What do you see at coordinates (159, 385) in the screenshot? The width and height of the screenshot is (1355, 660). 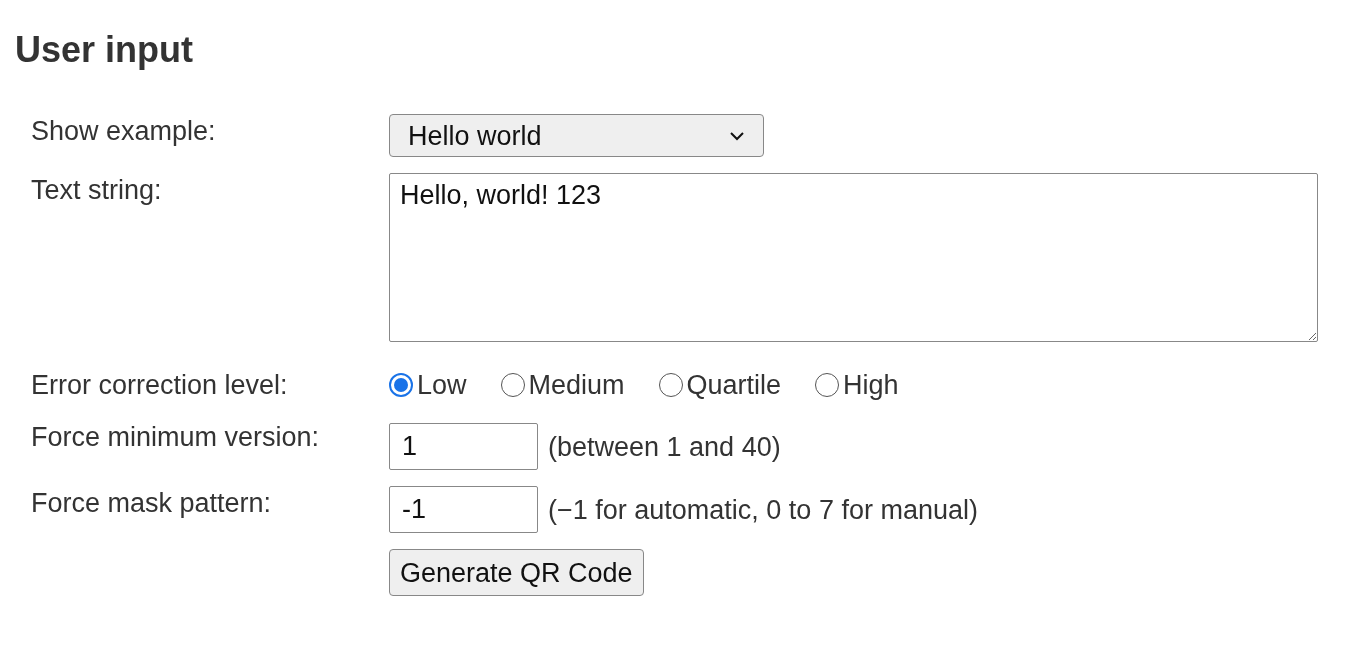 I see `field-label: Error correction level:` at bounding box center [159, 385].